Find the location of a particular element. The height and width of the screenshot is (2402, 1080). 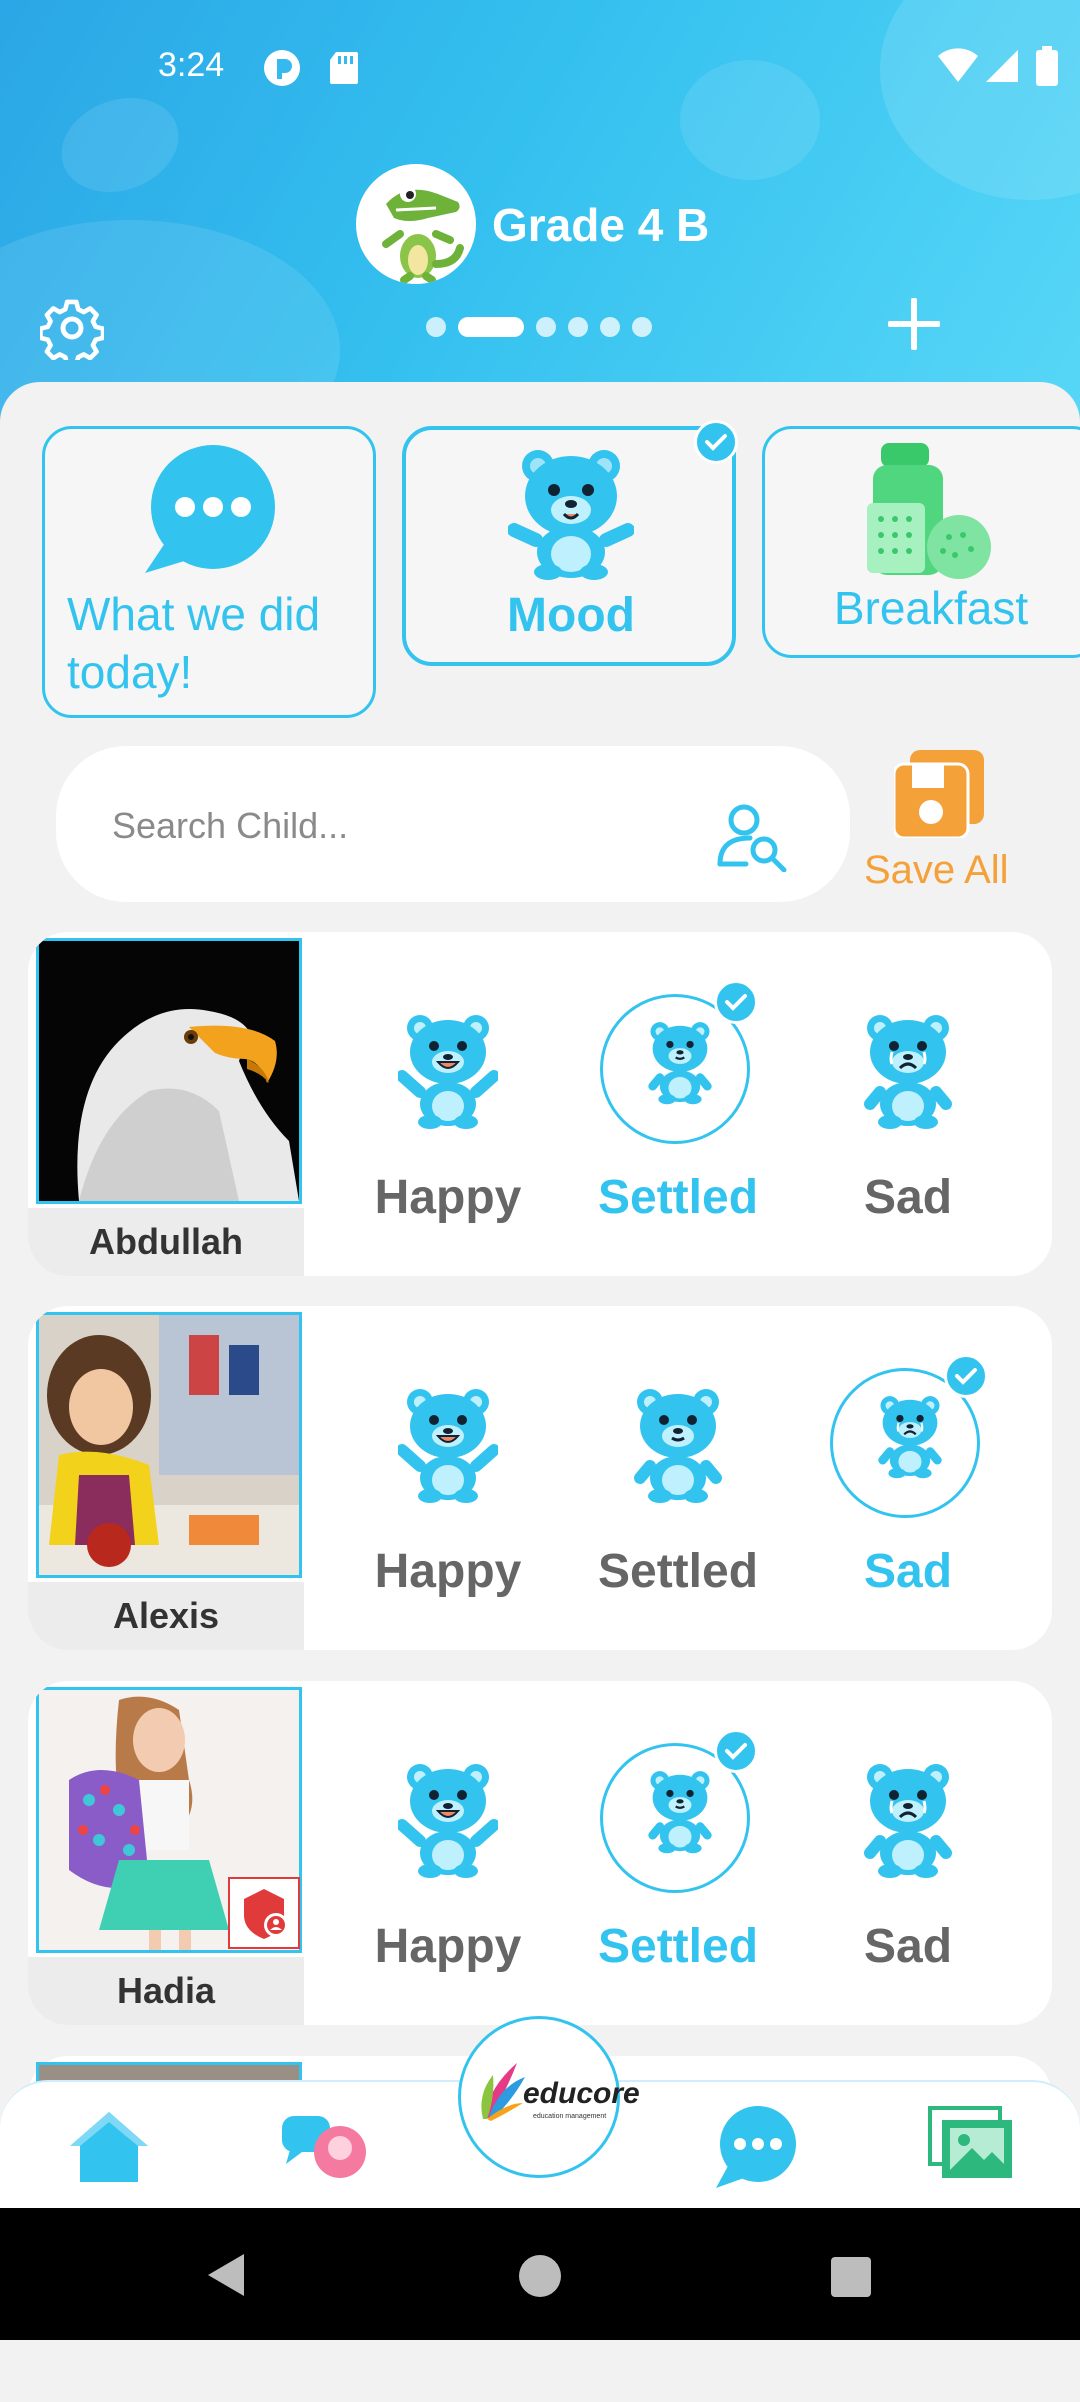

class-title: Grade 4 B is located at coordinates (600, 225).